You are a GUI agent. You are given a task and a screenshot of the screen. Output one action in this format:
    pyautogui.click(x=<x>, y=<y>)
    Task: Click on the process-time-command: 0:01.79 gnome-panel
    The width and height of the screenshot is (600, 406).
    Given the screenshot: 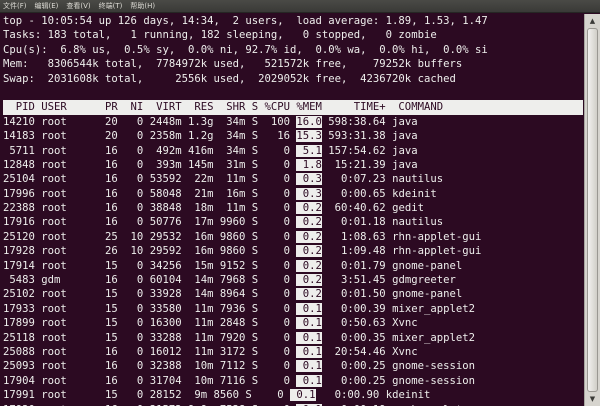 What is the action you would take?
    pyautogui.click(x=392, y=265)
    